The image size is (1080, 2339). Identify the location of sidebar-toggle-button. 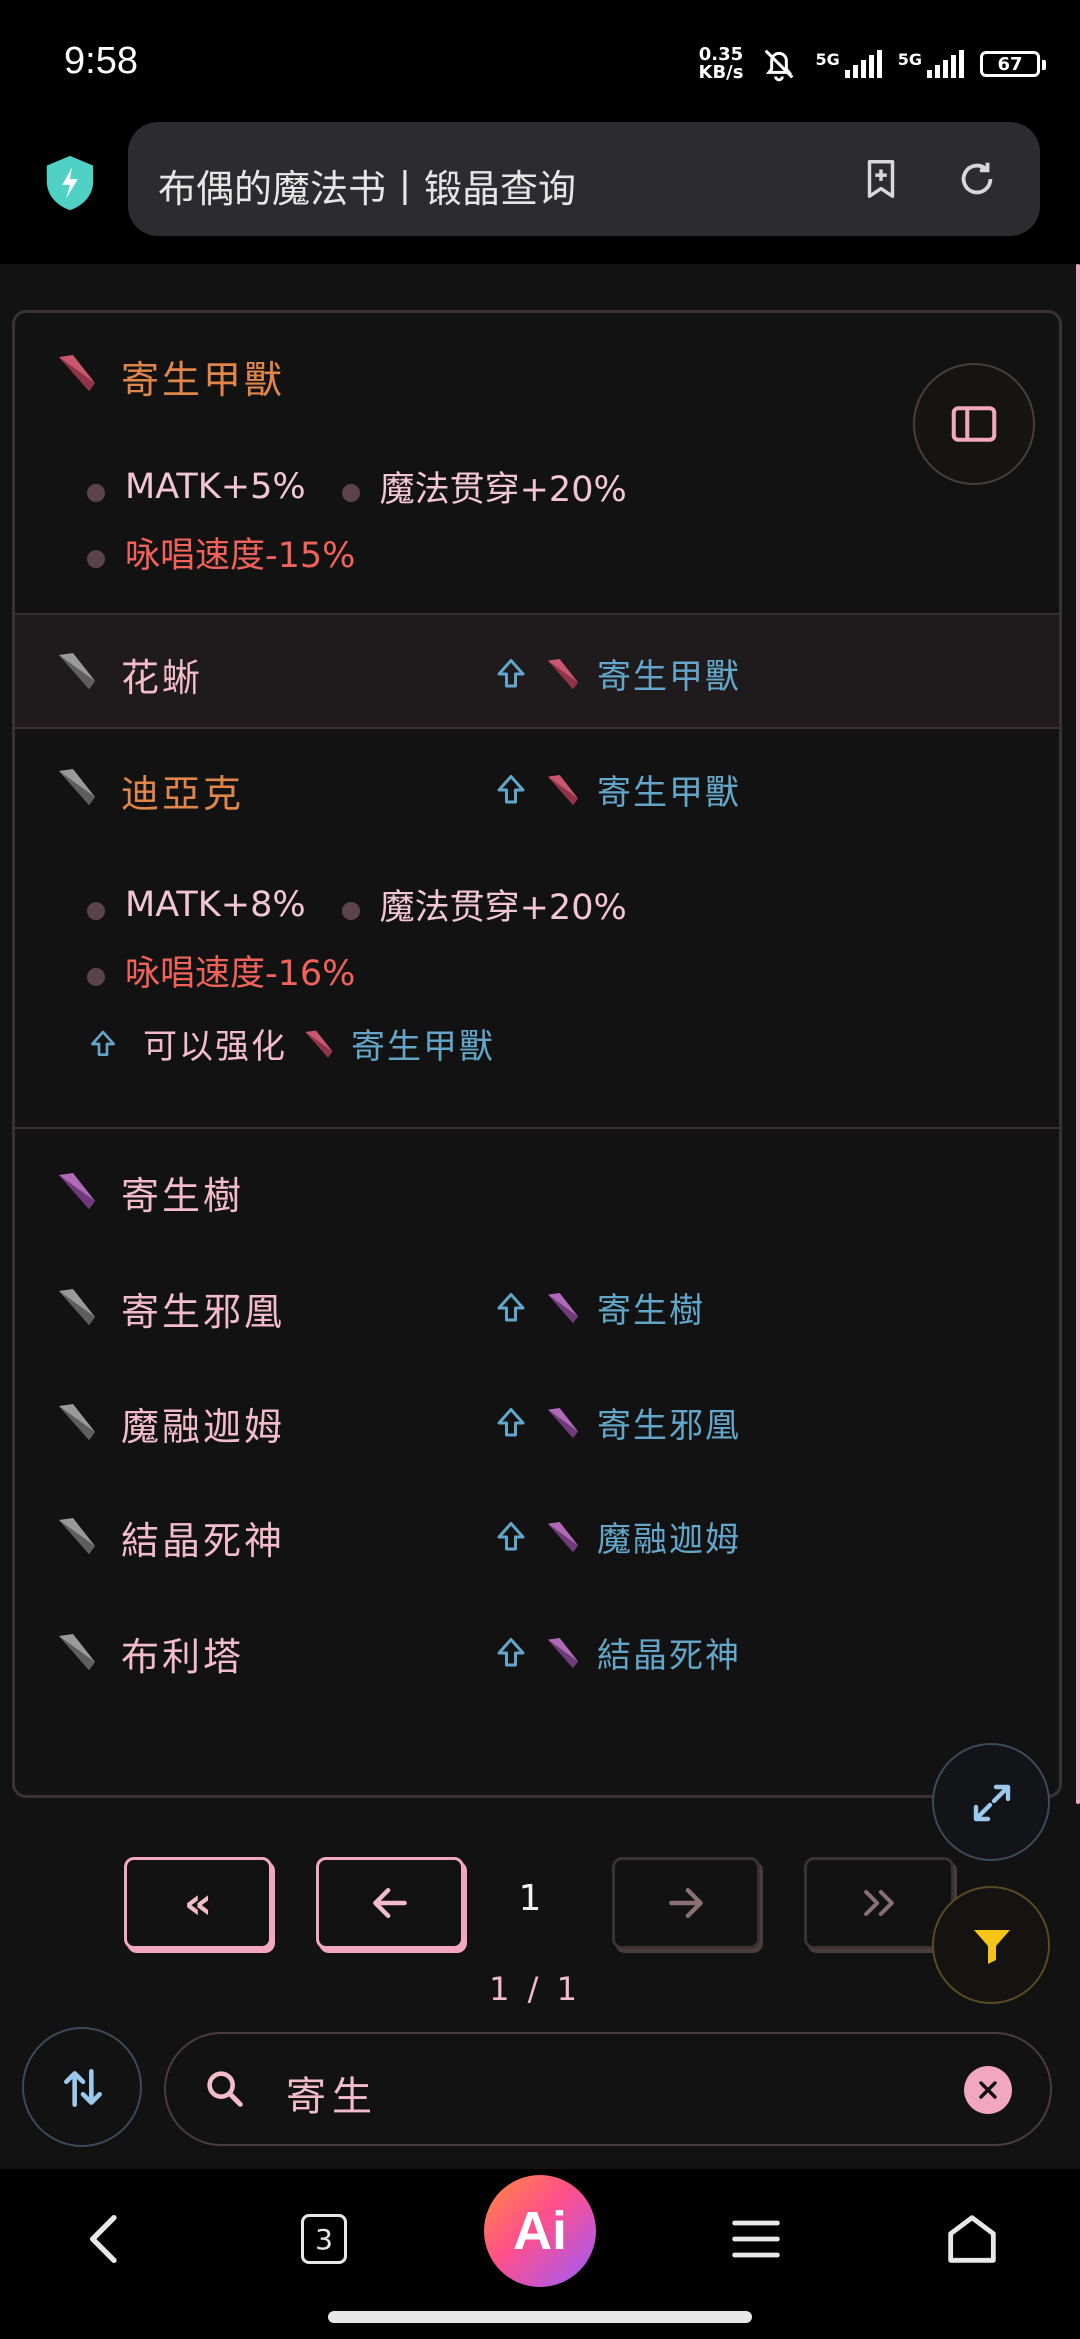
(974, 424).